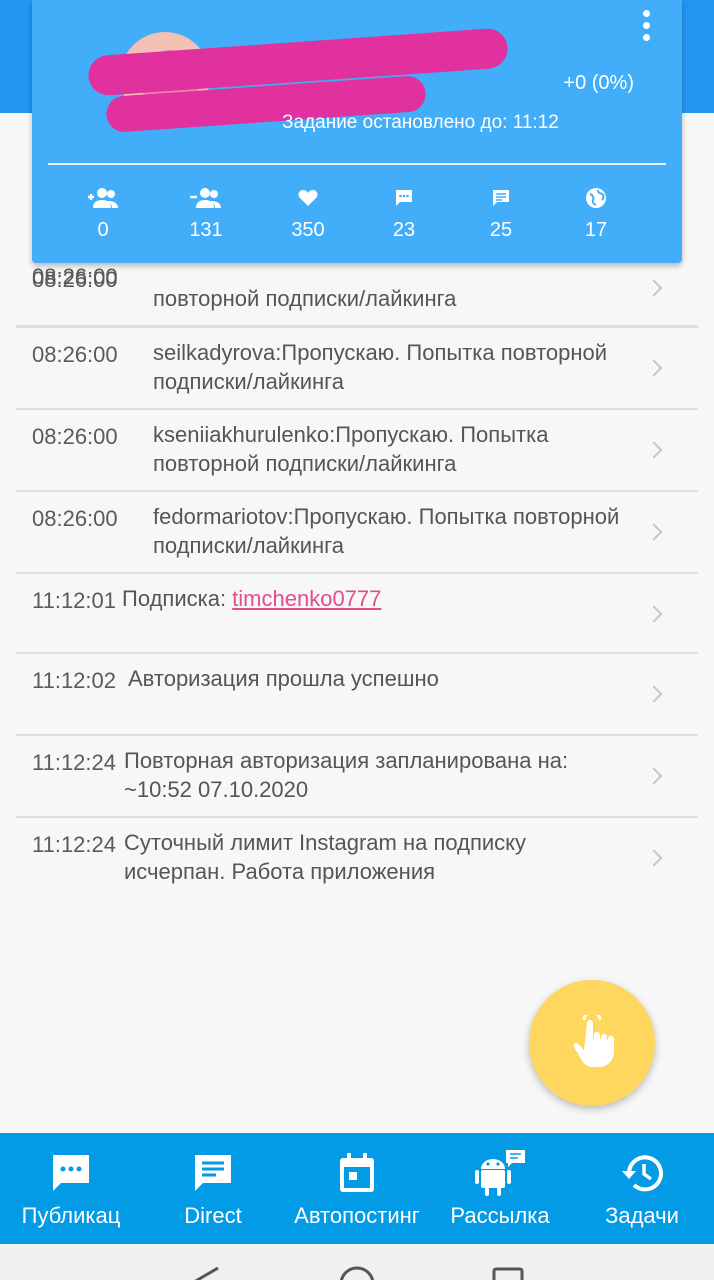 This screenshot has height=1280, width=714. Describe the element at coordinates (103, 230) in the screenshot. I see `stat-value: 0` at that location.